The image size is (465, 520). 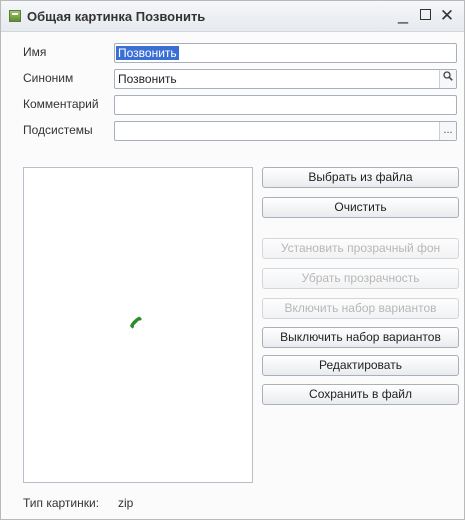 What do you see at coordinates (147, 53) in the screenshot?
I see `name-field-value: Позвонить` at bounding box center [147, 53].